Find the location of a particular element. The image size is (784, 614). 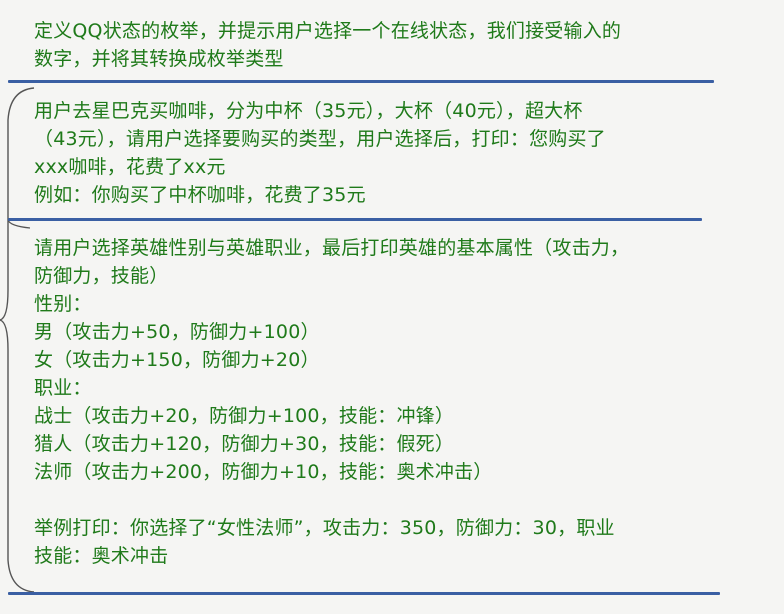

text-line: 定义QQ状态的枚举，并提示用户选择一个在线状态，我们接受输入的 is located at coordinates (328, 31).